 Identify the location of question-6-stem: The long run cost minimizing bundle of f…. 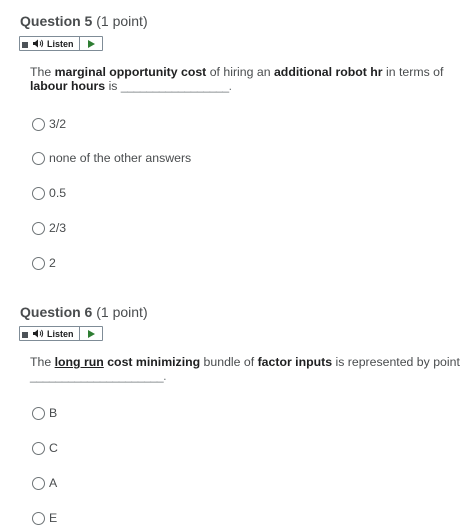
(245, 369).